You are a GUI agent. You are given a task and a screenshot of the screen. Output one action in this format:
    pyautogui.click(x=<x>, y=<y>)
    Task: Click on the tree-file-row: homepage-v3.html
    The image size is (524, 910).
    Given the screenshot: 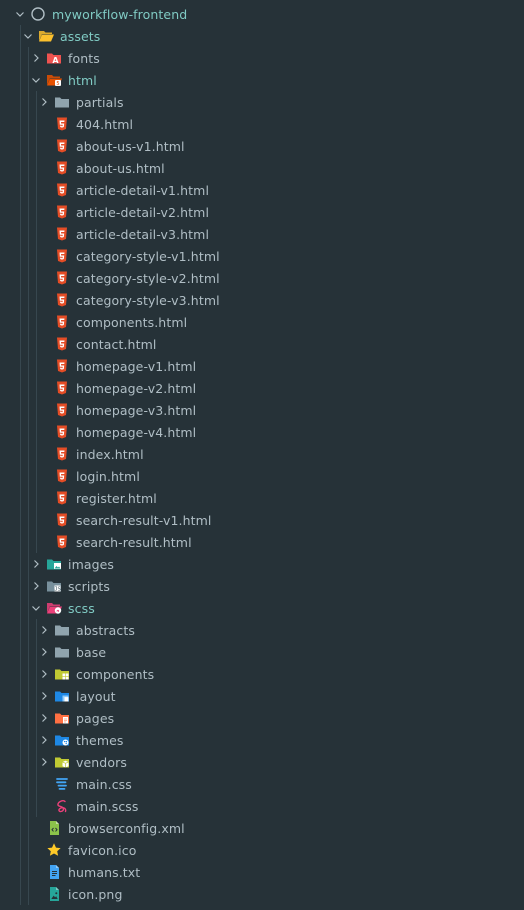 What is the action you would take?
    pyautogui.click(x=262, y=410)
    